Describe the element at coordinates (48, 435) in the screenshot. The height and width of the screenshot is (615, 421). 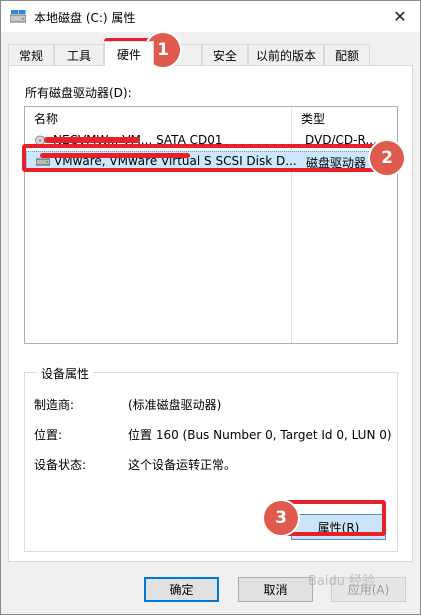
I see `location-label: 位置:` at that location.